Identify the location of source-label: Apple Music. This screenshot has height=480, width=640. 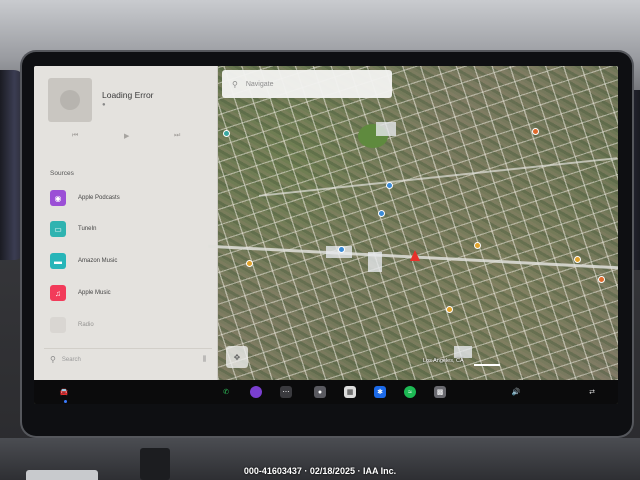
(94, 293).